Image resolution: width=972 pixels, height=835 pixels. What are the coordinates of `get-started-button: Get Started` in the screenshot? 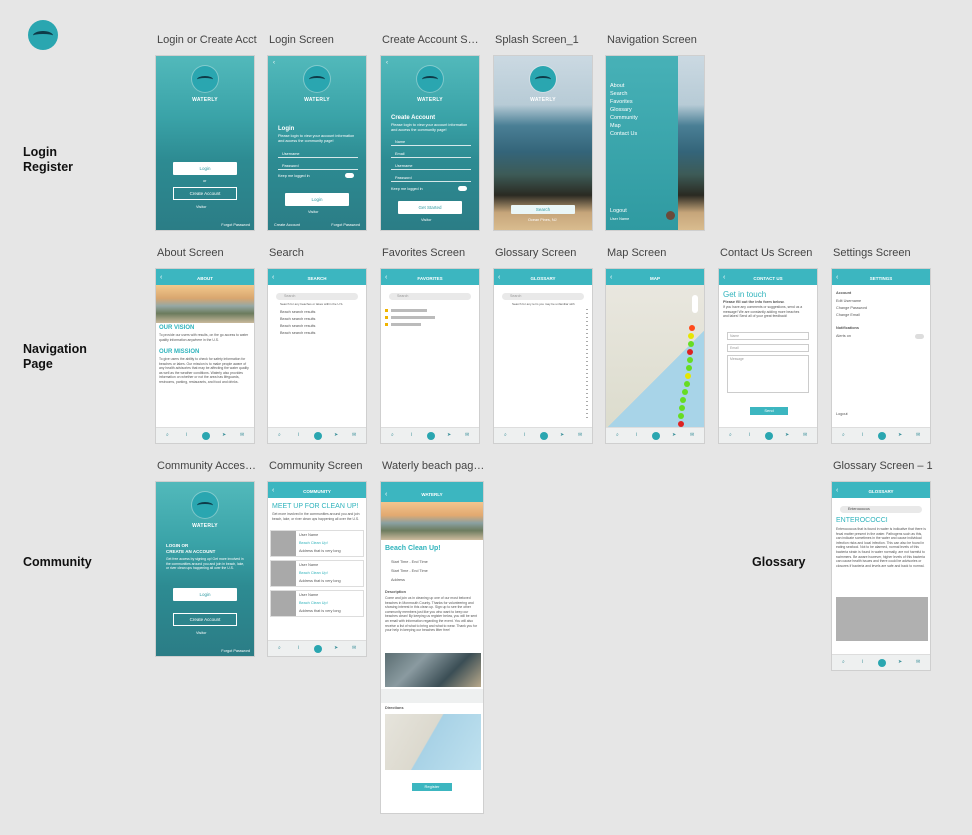 It's located at (430, 207).